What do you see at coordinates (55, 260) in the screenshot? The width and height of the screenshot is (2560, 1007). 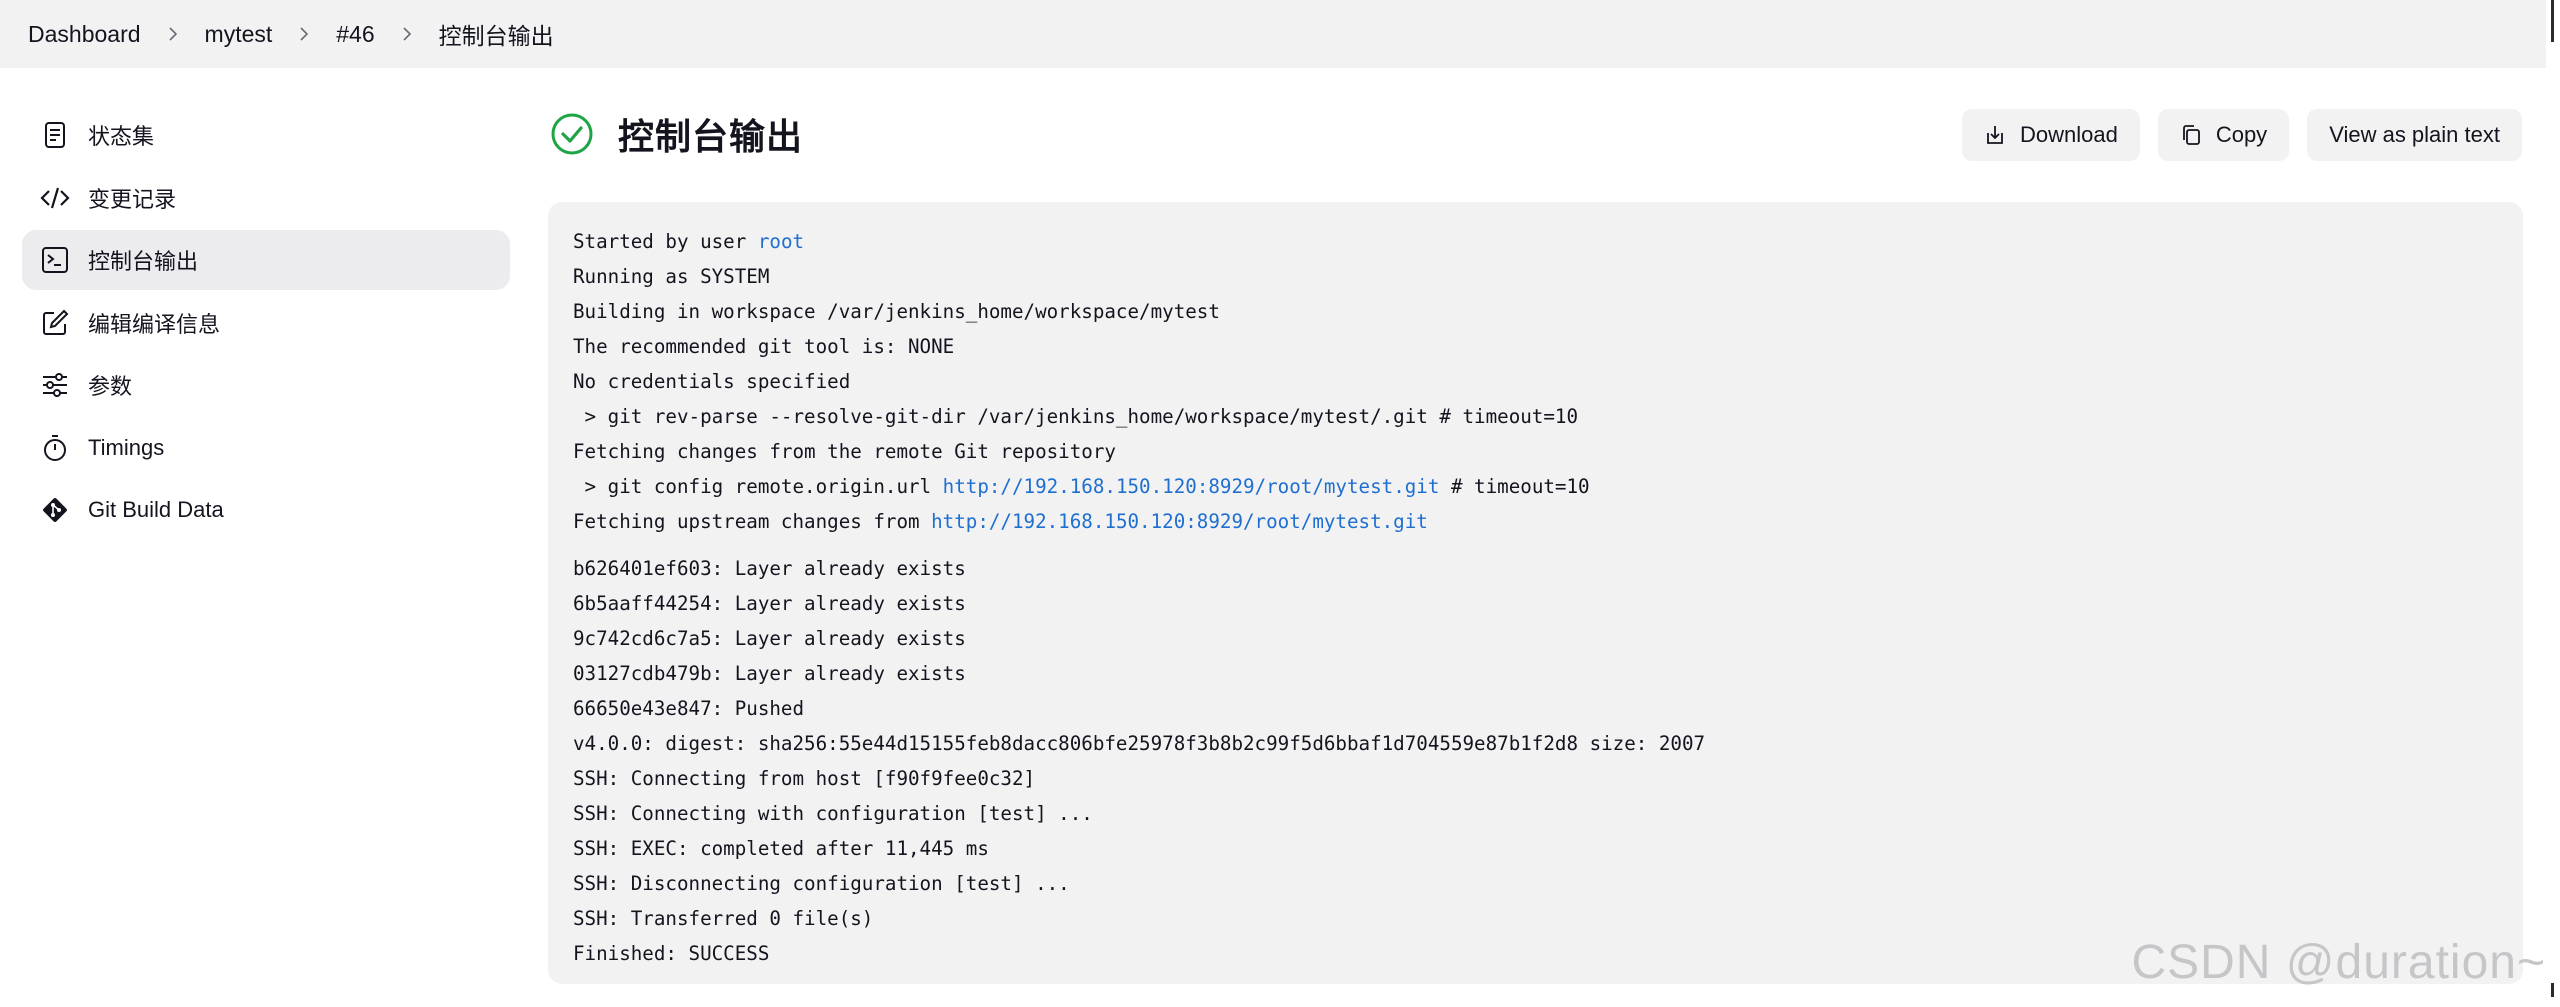 I see `terminal-icon` at bounding box center [55, 260].